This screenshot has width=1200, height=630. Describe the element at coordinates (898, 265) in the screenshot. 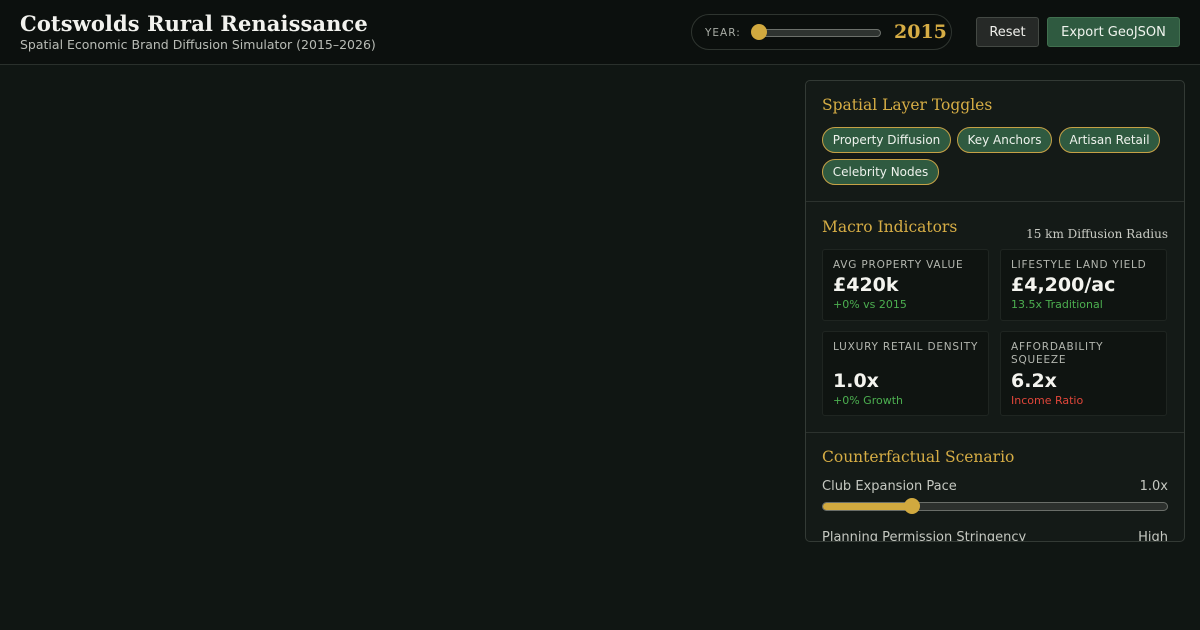

I see `card-label: AVG PROPERTY VALUE` at that location.